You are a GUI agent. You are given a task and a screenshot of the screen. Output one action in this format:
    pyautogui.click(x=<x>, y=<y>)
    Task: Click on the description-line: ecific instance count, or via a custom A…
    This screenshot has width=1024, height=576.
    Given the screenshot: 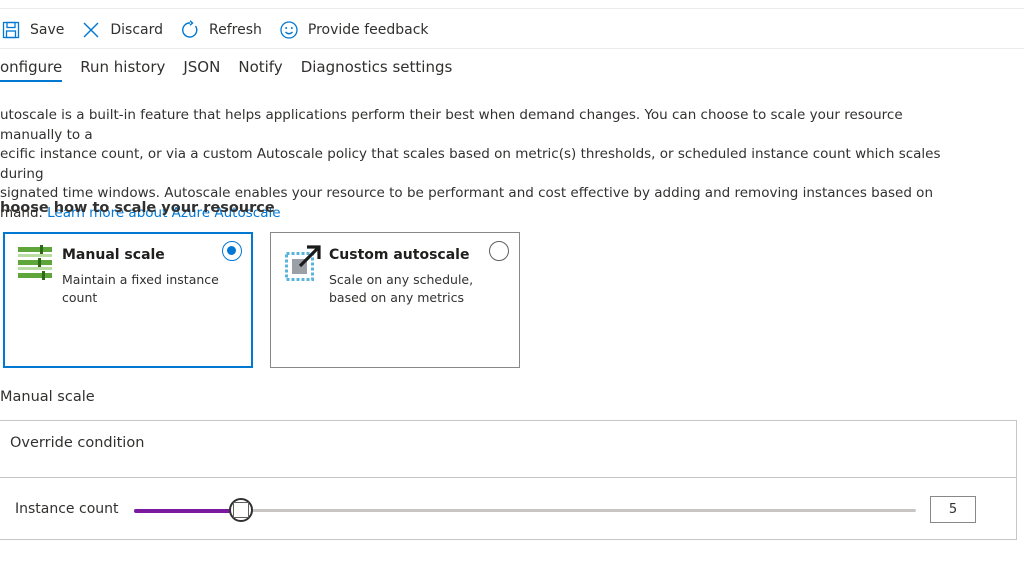 What is the action you would take?
    pyautogui.click(x=470, y=164)
    